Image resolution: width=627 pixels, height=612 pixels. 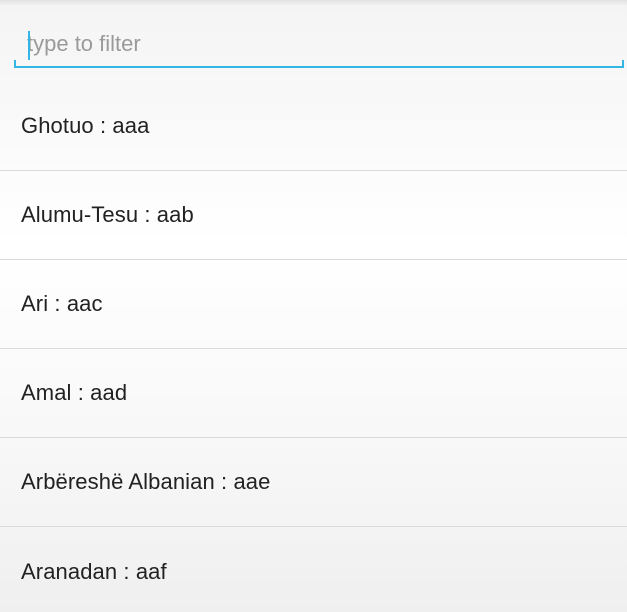 I want to click on filter-input, so click(x=307, y=44).